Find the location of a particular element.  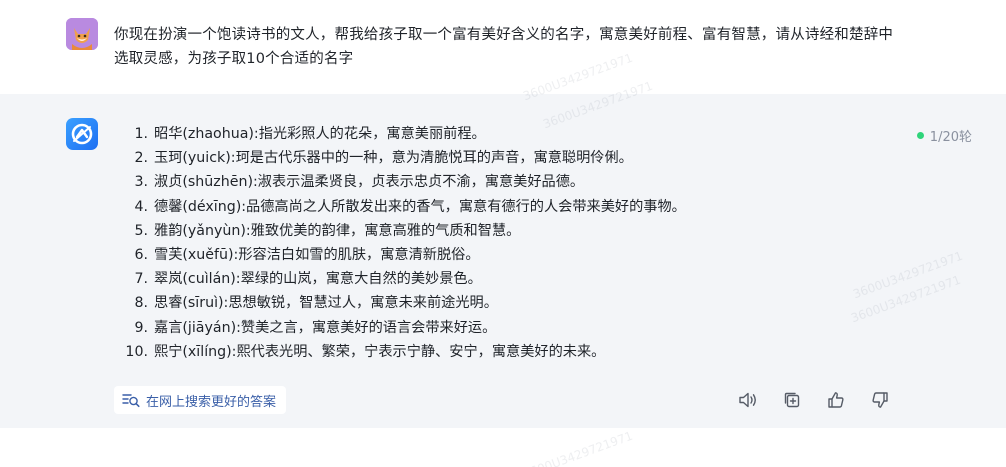

round-counter: 1/20轮 is located at coordinates (944, 135).